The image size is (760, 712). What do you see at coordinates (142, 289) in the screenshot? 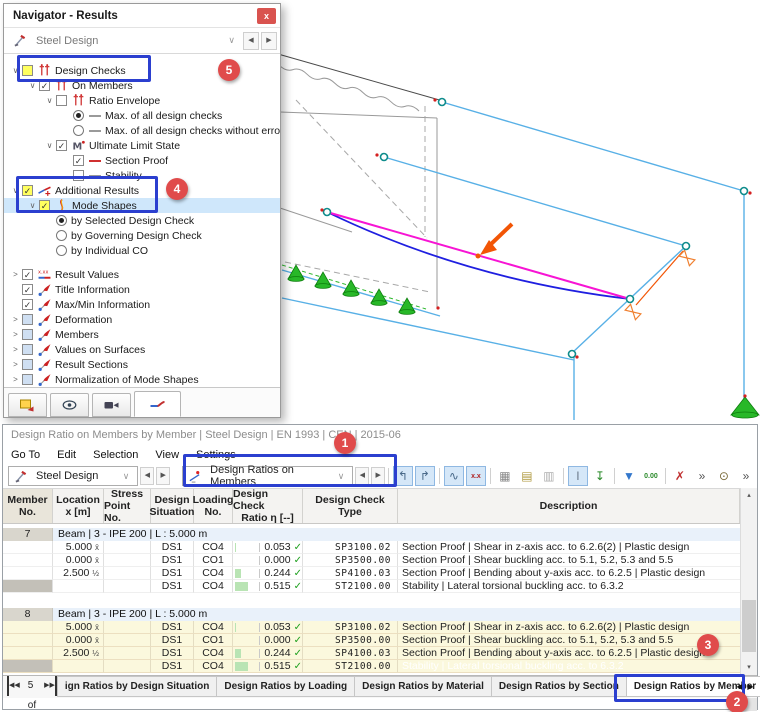
I see `tree-item: ✓ Title Information` at bounding box center [142, 289].